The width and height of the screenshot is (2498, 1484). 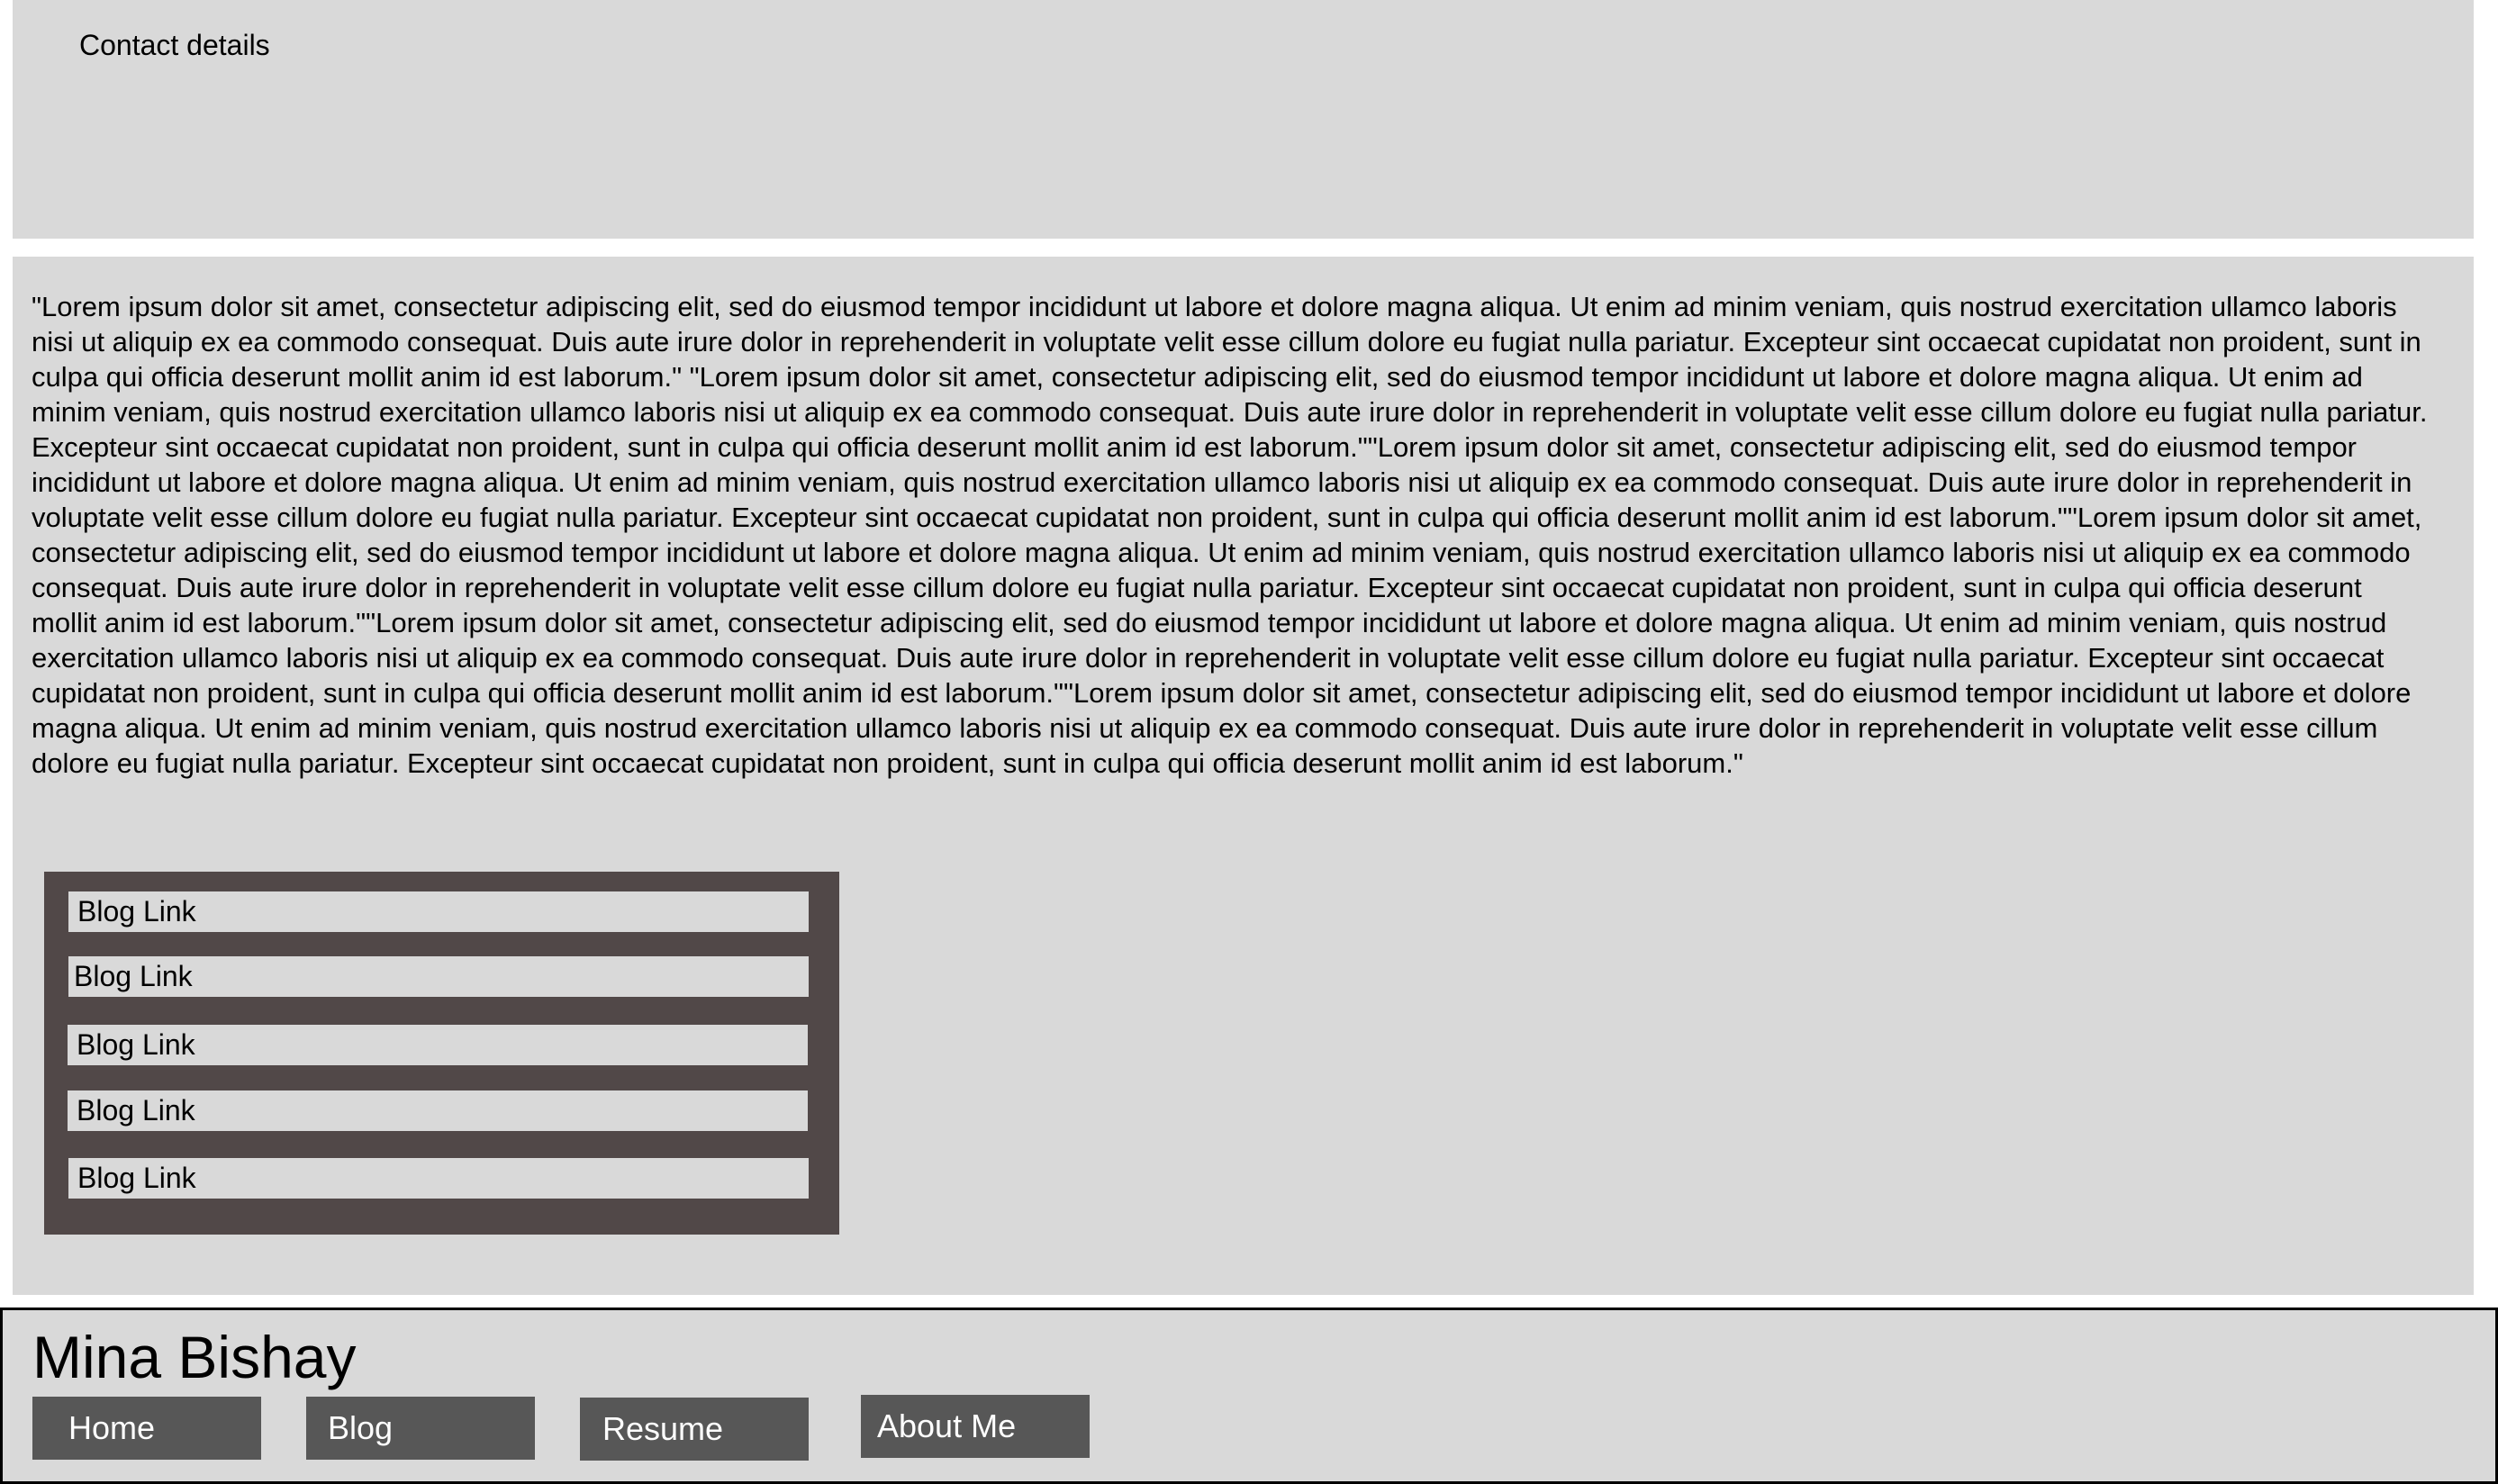 I want to click on site-footer-nav: Mina Bishay Home Blog Resume About Me, so click(x=1249, y=1396).